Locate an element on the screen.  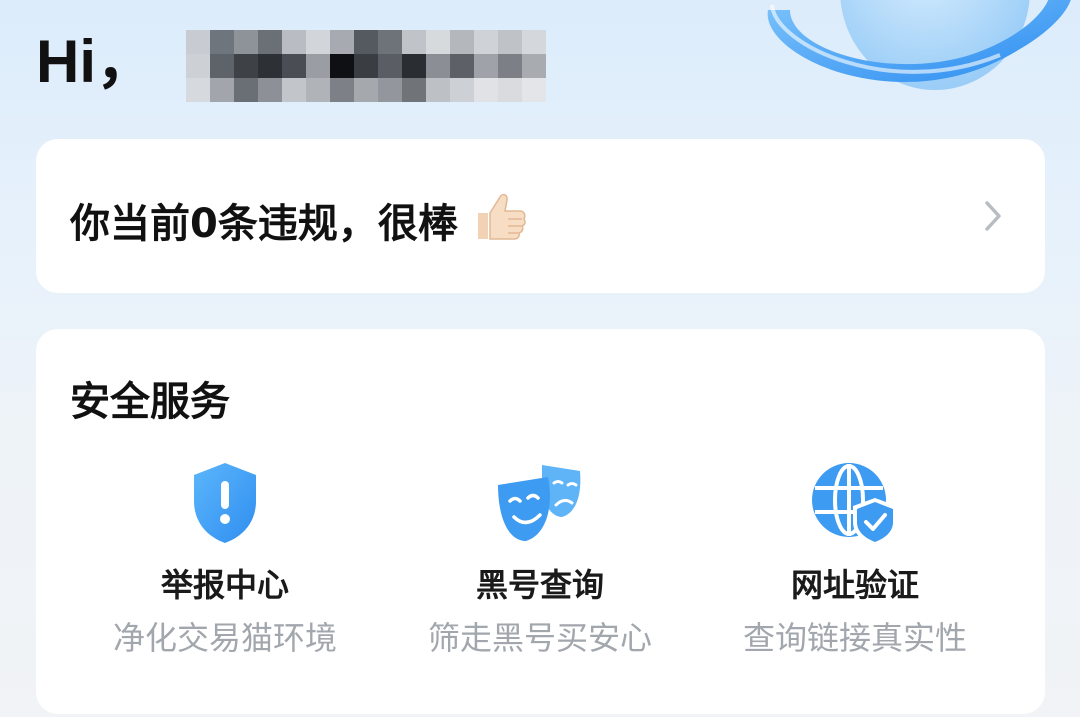
service-subtitle: 查询链接真实性 is located at coordinates (854, 638).